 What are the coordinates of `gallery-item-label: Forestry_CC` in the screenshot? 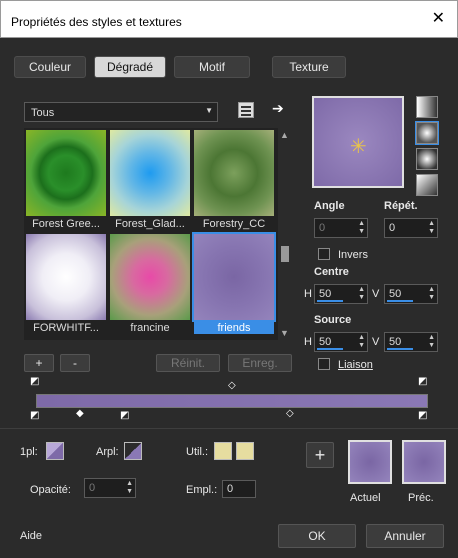 It's located at (234, 224).